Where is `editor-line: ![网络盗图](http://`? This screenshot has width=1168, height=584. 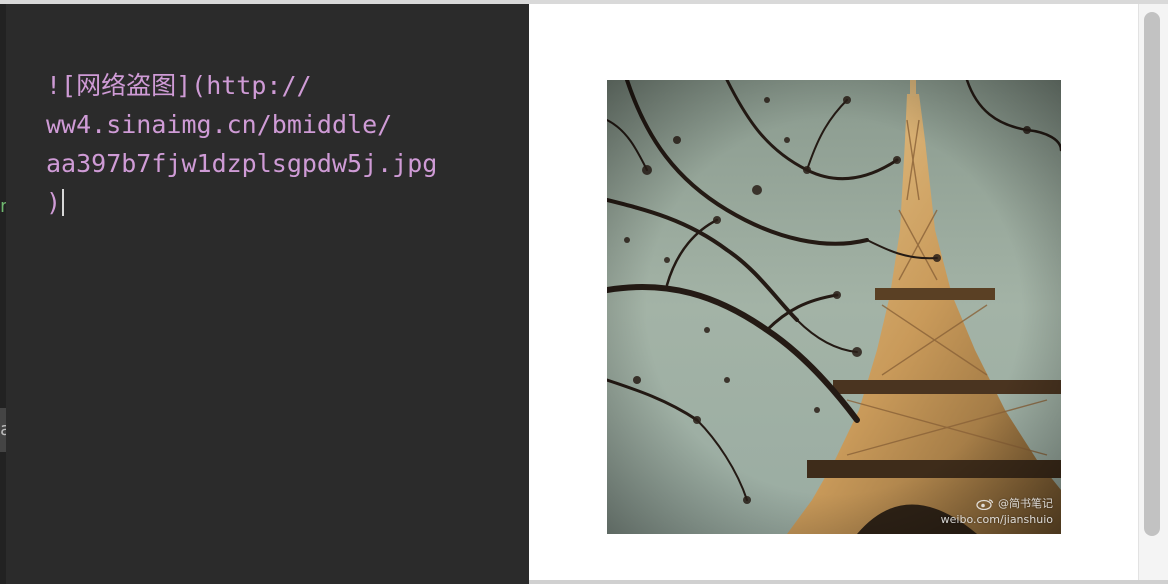 editor-line: ![网络盗图](http:// is located at coordinates (179, 85).